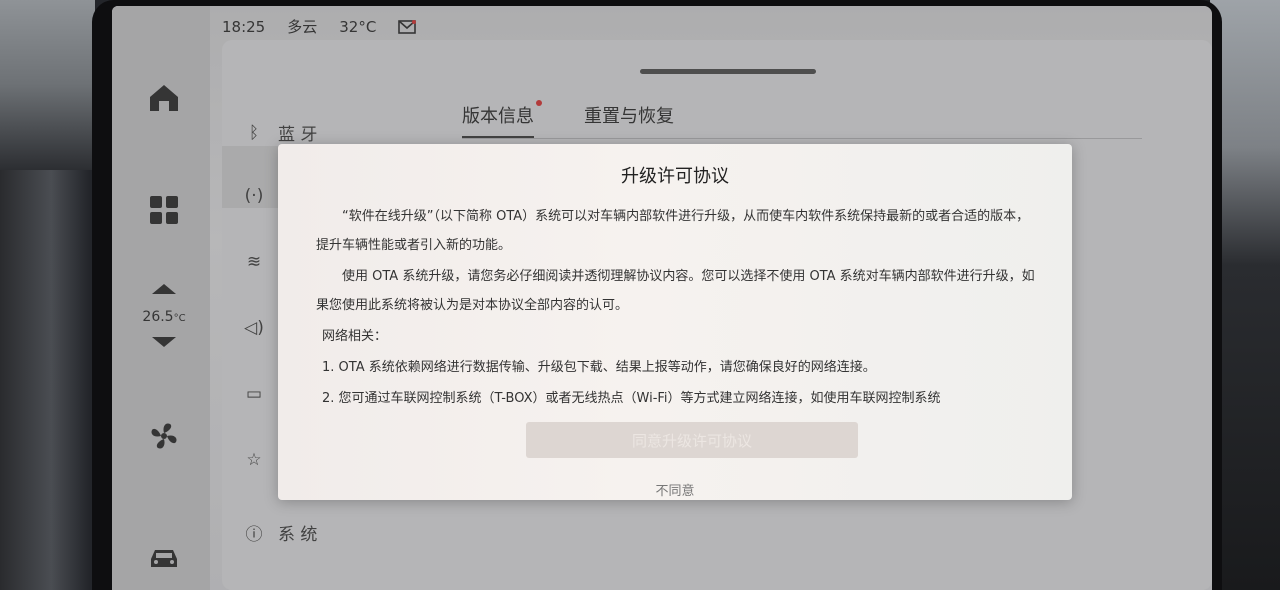 The image size is (1280, 590). Describe the element at coordinates (692, 440) in the screenshot. I see `agree-button: 同意升级许可协议` at that location.